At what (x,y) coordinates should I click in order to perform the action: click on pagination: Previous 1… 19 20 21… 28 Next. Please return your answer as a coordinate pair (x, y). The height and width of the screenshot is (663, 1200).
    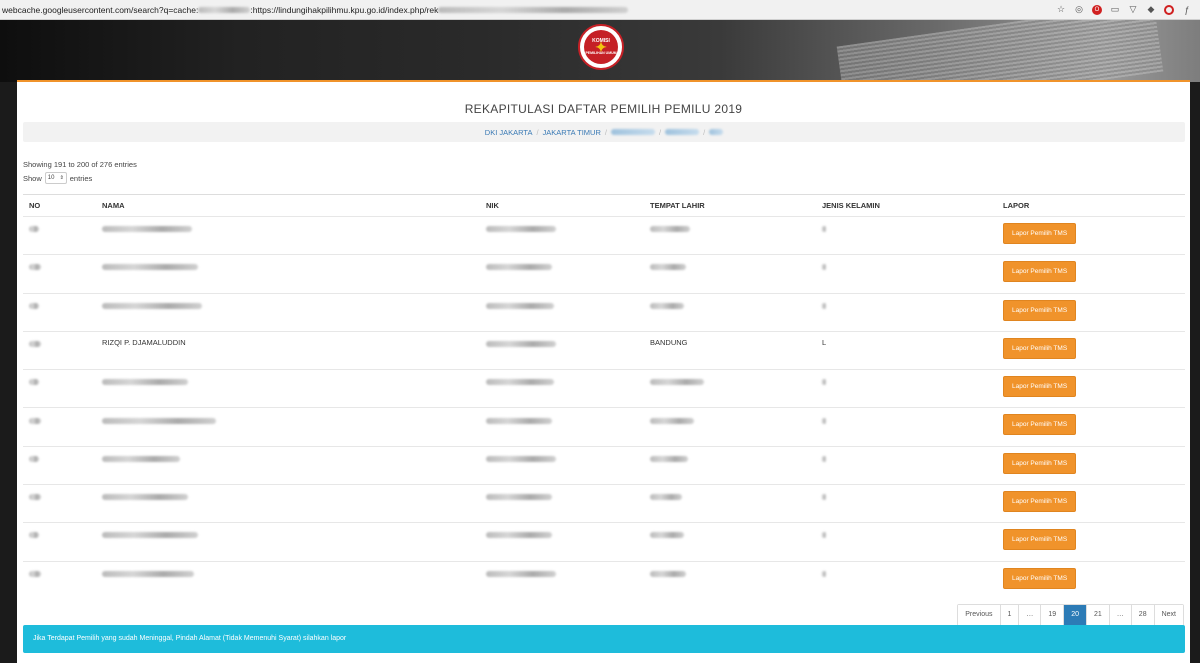
    Looking at the image, I should click on (1070, 615).